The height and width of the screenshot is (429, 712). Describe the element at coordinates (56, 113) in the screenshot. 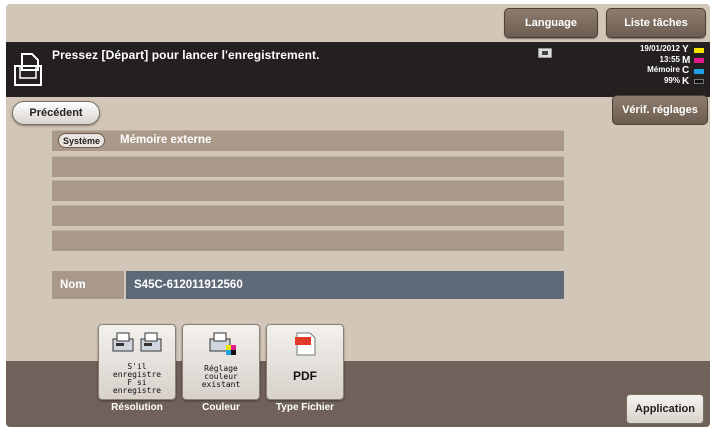

I see `back-button: Précédent` at that location.